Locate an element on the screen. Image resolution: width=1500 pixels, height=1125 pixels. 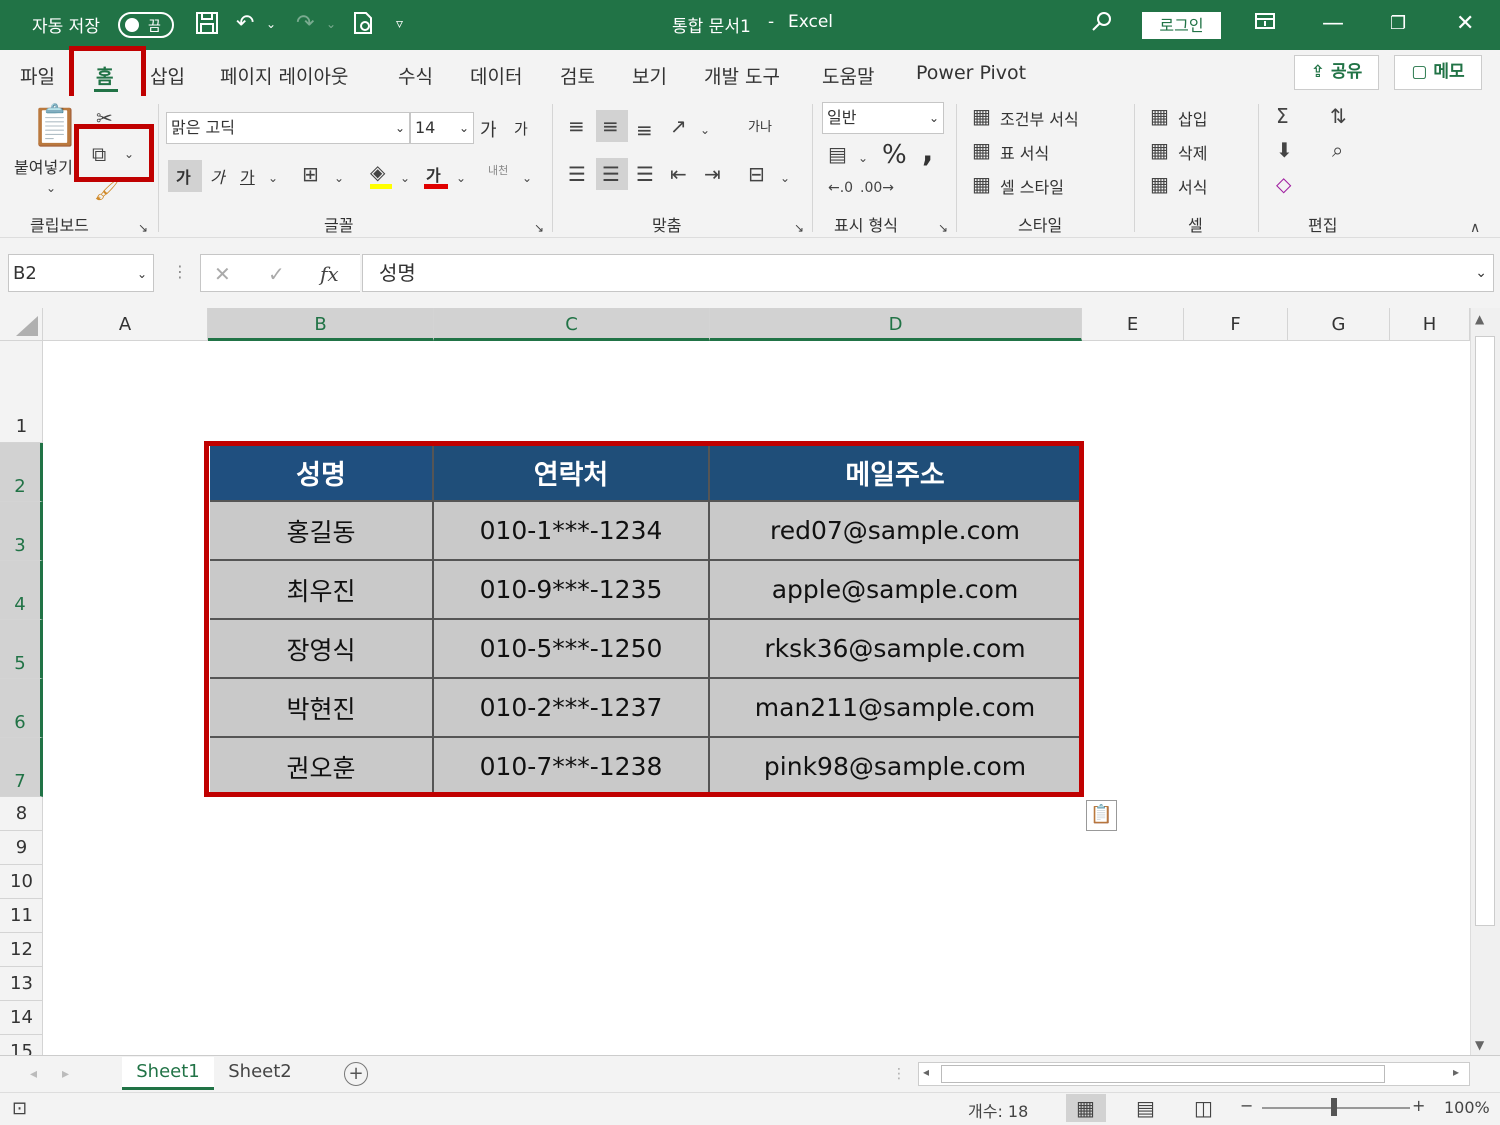
phonetic-button: 내천 is located at coordinates (498, 170).